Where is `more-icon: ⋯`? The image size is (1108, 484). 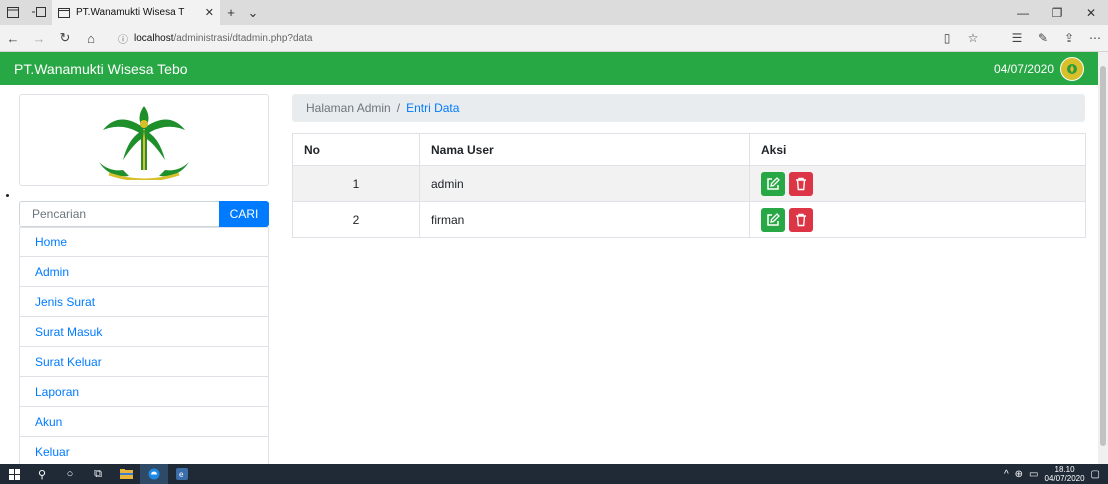 more-icon: ⋯ is located at coordinates (1095, 38).